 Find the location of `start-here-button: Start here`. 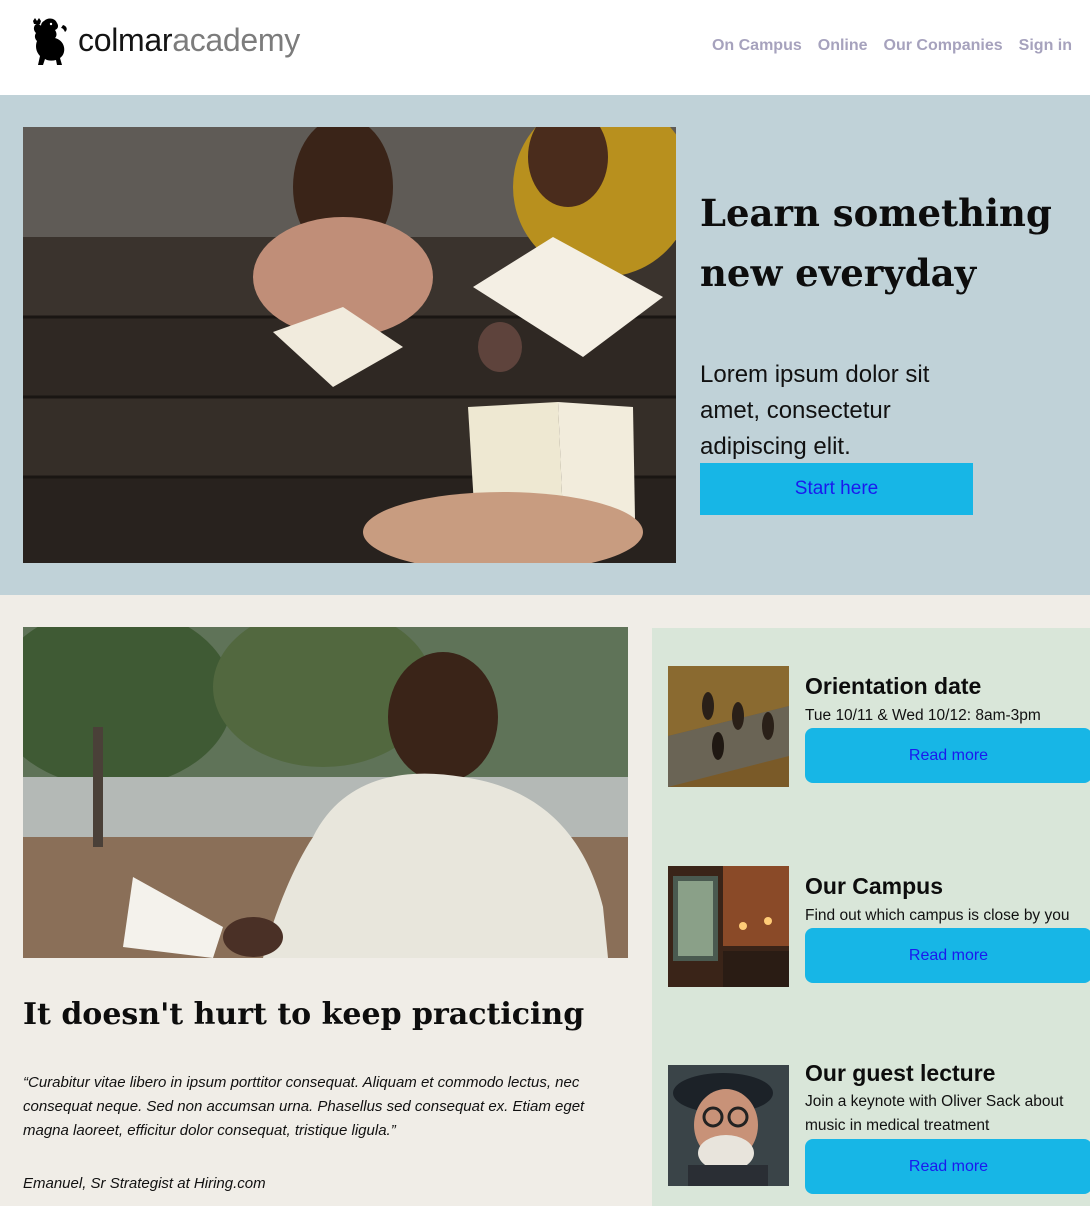

start-here-button: Start here is located at coordinates (836, 489).